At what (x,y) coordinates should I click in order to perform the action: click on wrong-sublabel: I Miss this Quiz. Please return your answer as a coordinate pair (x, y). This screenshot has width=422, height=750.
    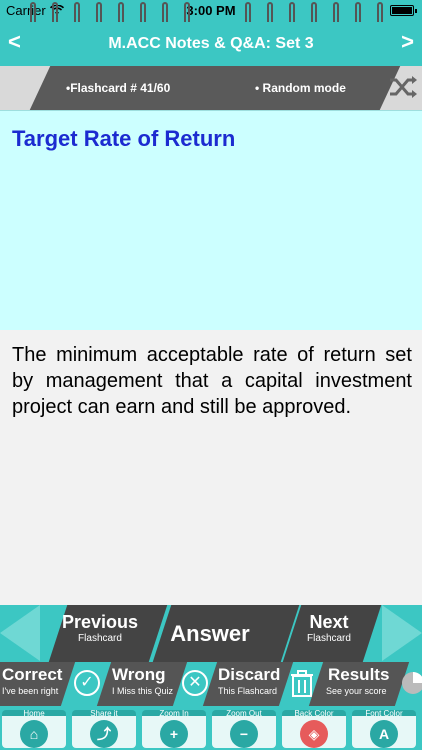
    Looking at the image, I should click on (143, 691).